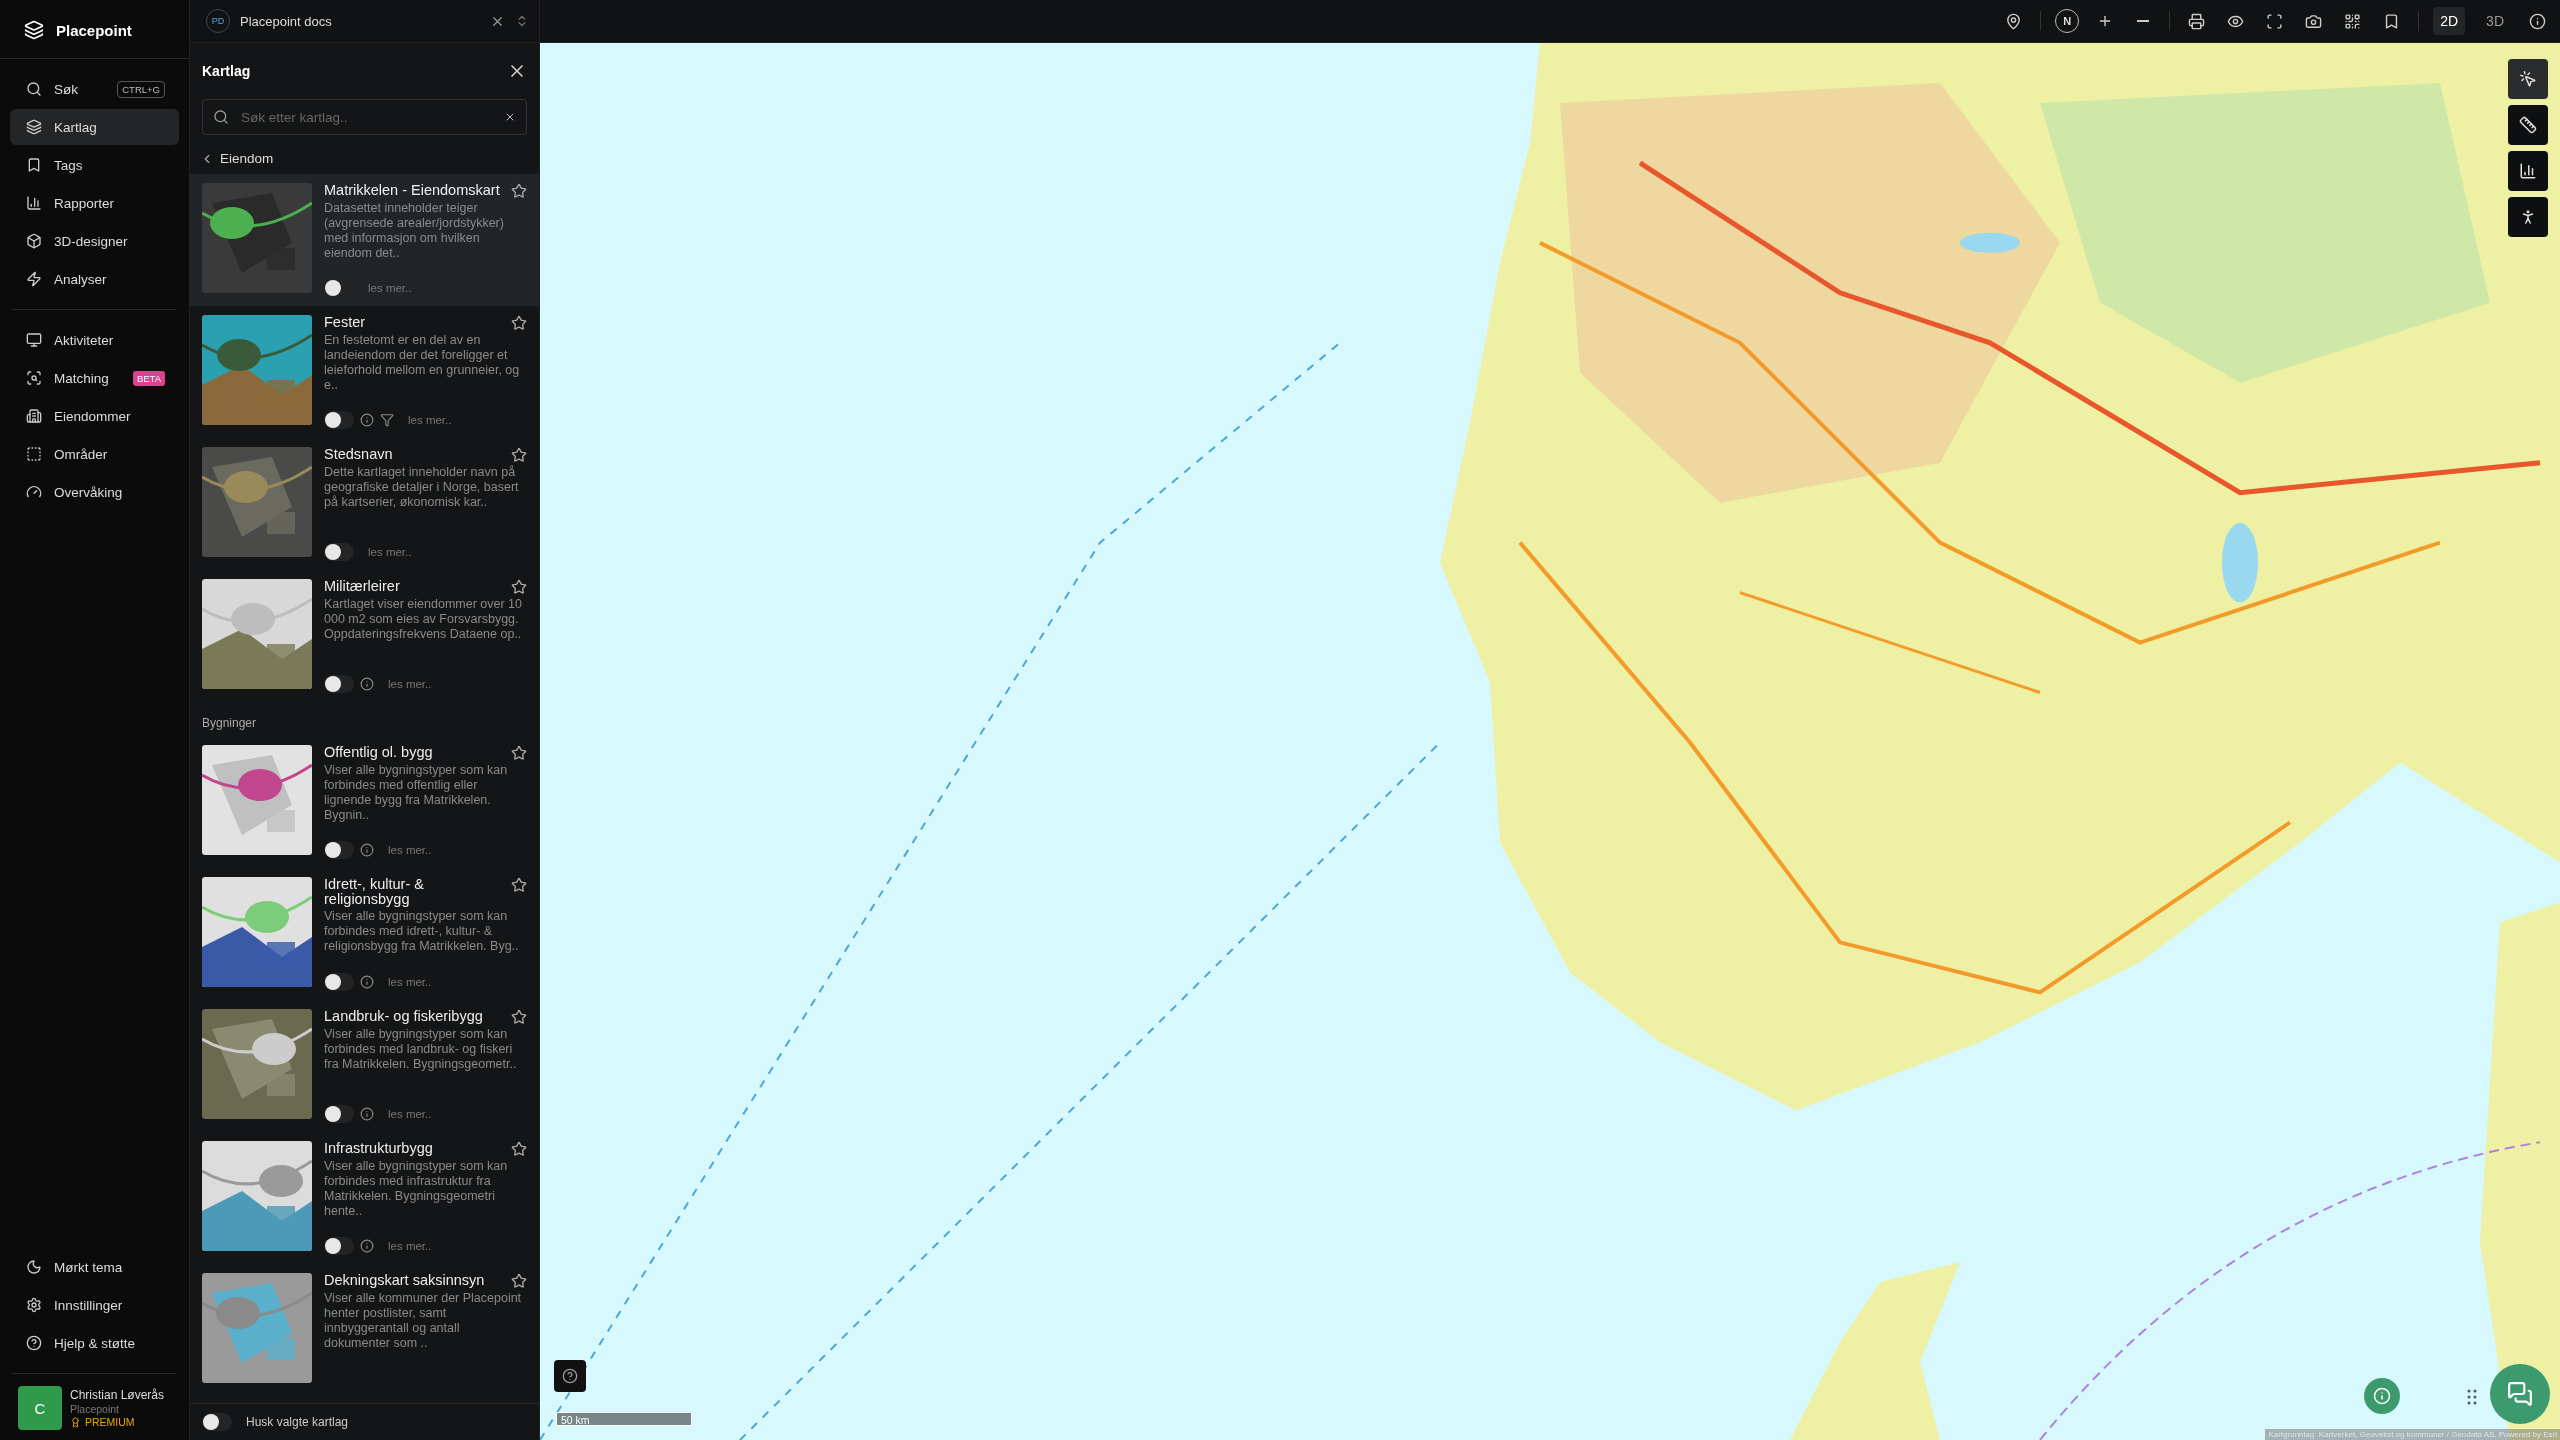 This screenshot has width=2560, height=1440. Describe the element at coordinates (379, 752) in the screenshot. I see `layer-title: Offentlig ol. bygg` at that location.